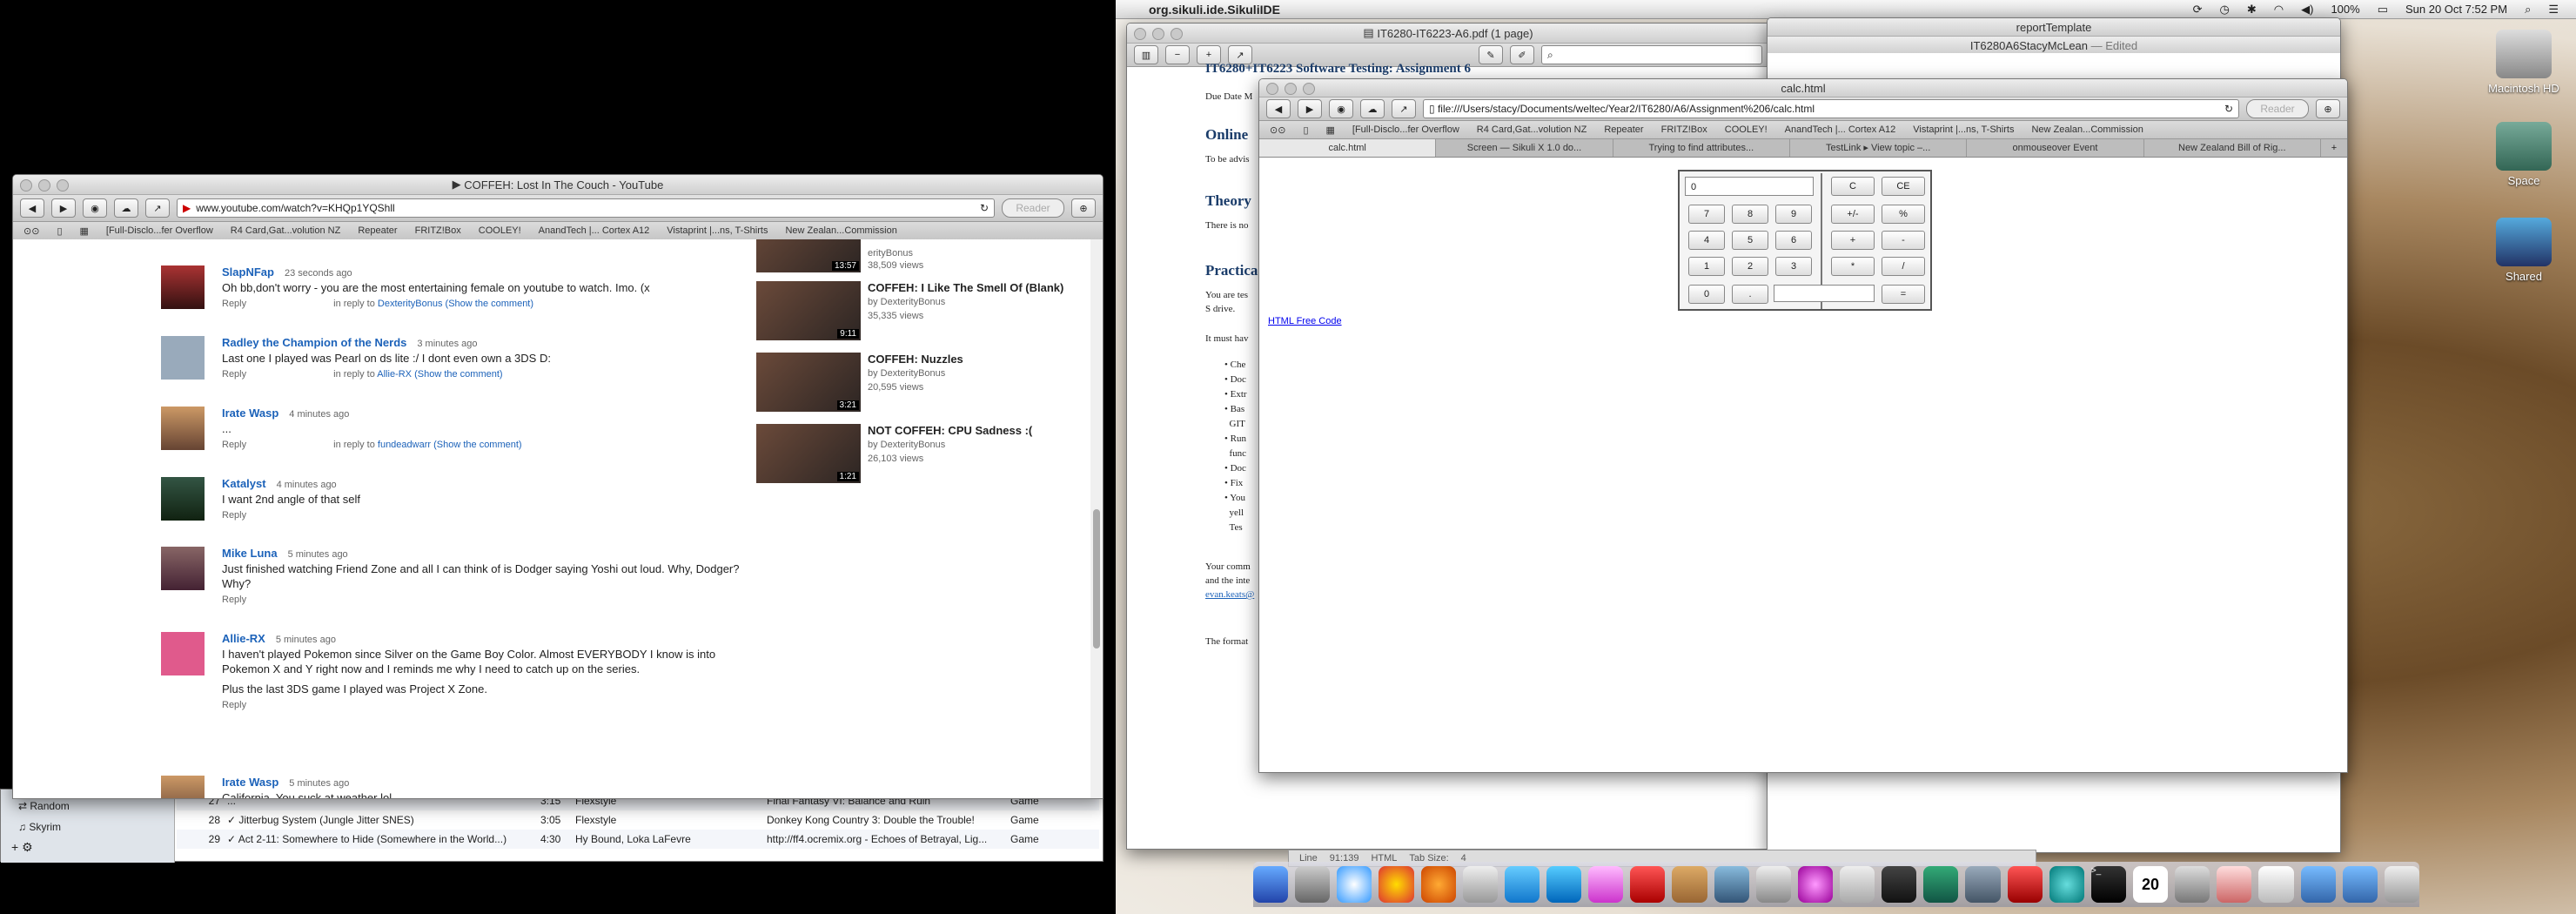  What do you see at coordinates (1177, 34) in the screenshot?
I see `zoom-button` at bounding box center [1177, 34].